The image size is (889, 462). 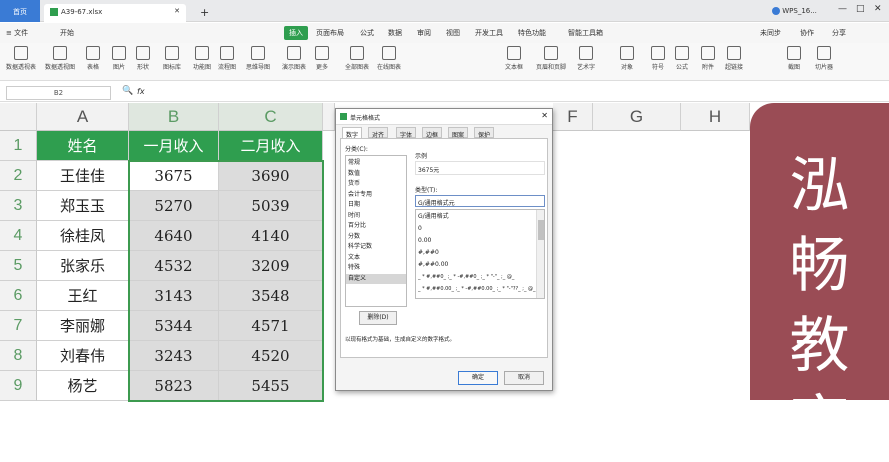 I want to click on list-item: #,##0, so click(x=428, y=253).